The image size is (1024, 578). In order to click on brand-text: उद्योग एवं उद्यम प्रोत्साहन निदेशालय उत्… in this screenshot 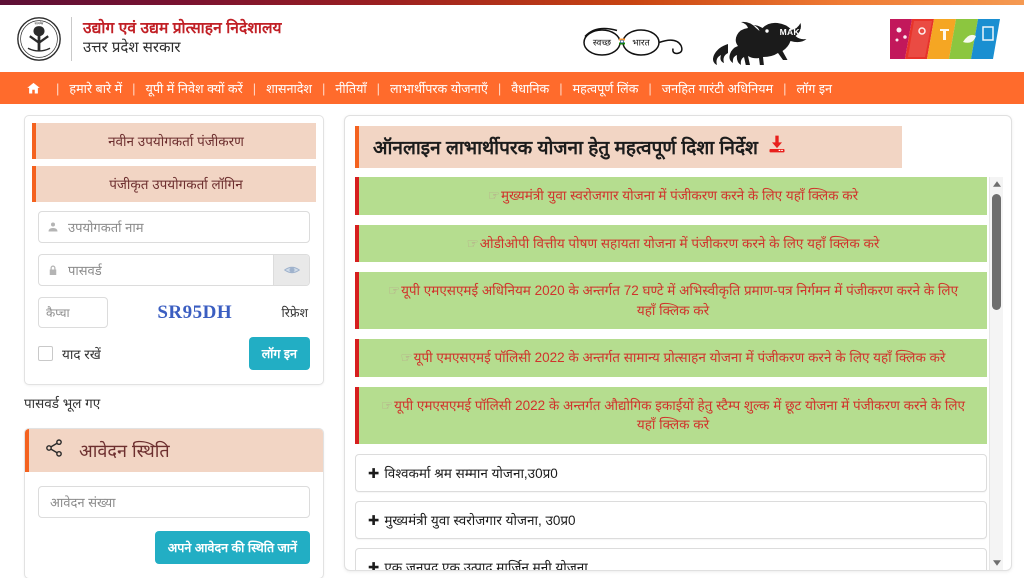, I will do `click(182, 38)`.